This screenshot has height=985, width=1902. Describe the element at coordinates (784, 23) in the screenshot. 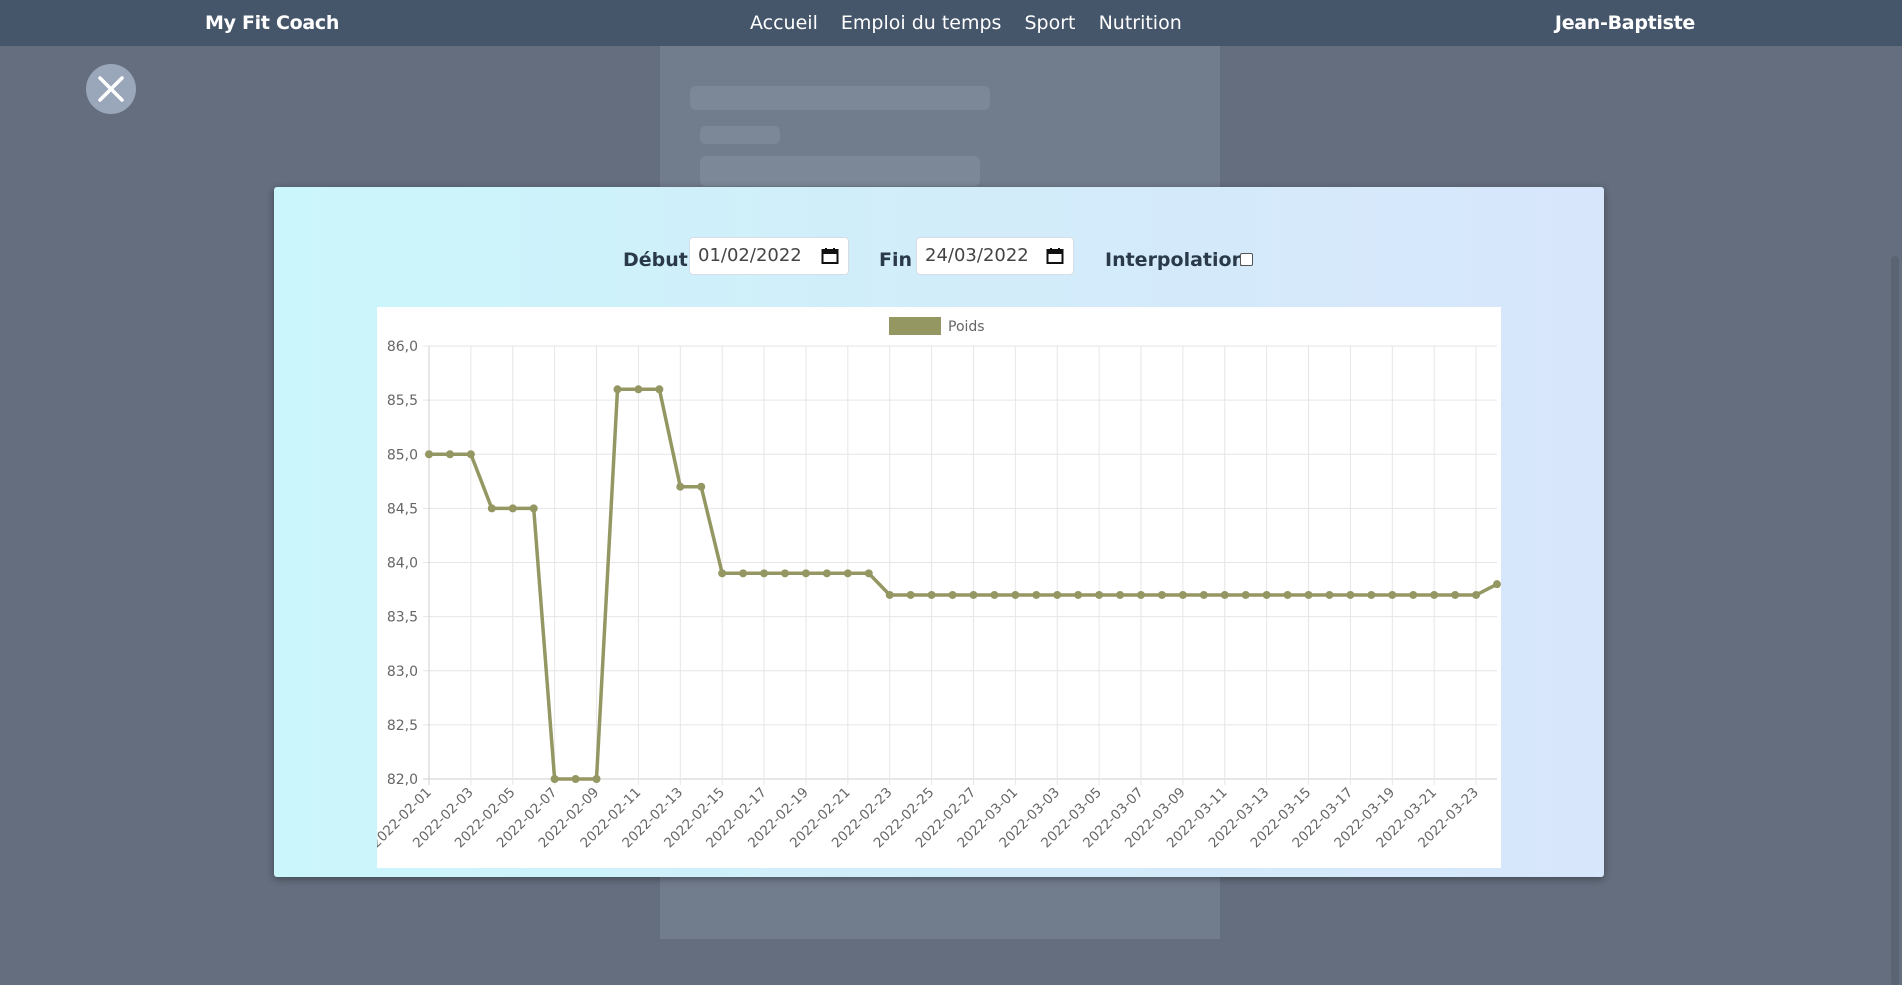

I see `nav-link-accueil: Accueil` at that location.